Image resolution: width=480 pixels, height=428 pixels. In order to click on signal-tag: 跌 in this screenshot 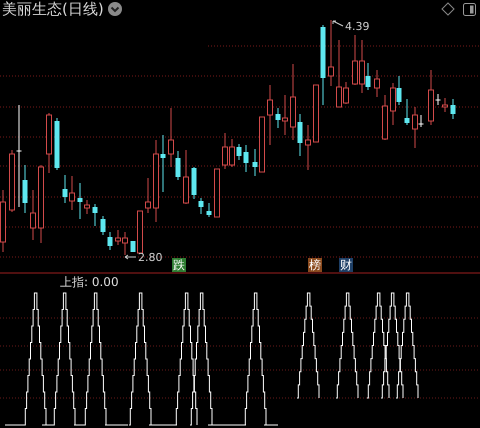, I will do `click(179, 265)`.